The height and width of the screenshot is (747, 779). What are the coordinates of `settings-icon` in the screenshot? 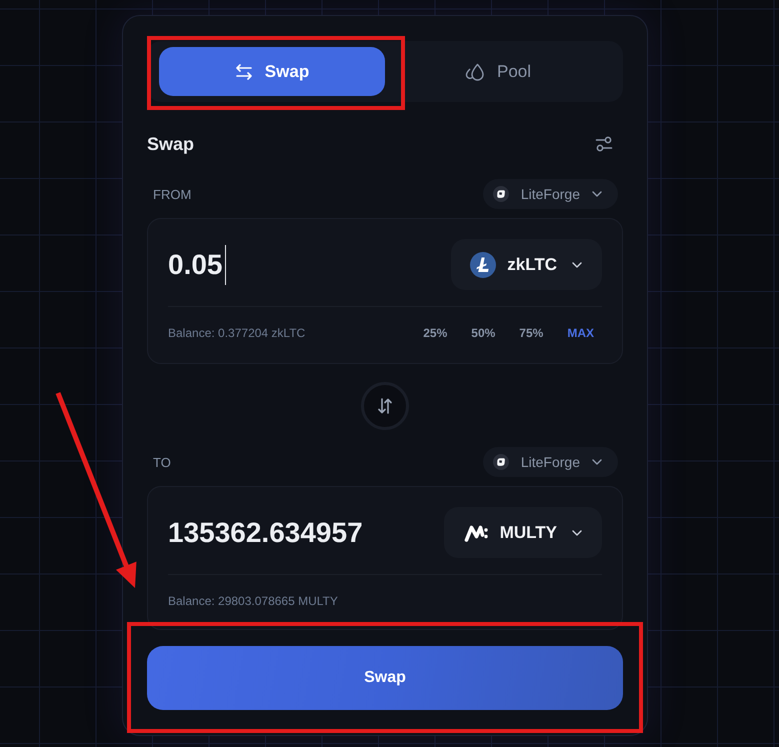 It's located at (604, 144).